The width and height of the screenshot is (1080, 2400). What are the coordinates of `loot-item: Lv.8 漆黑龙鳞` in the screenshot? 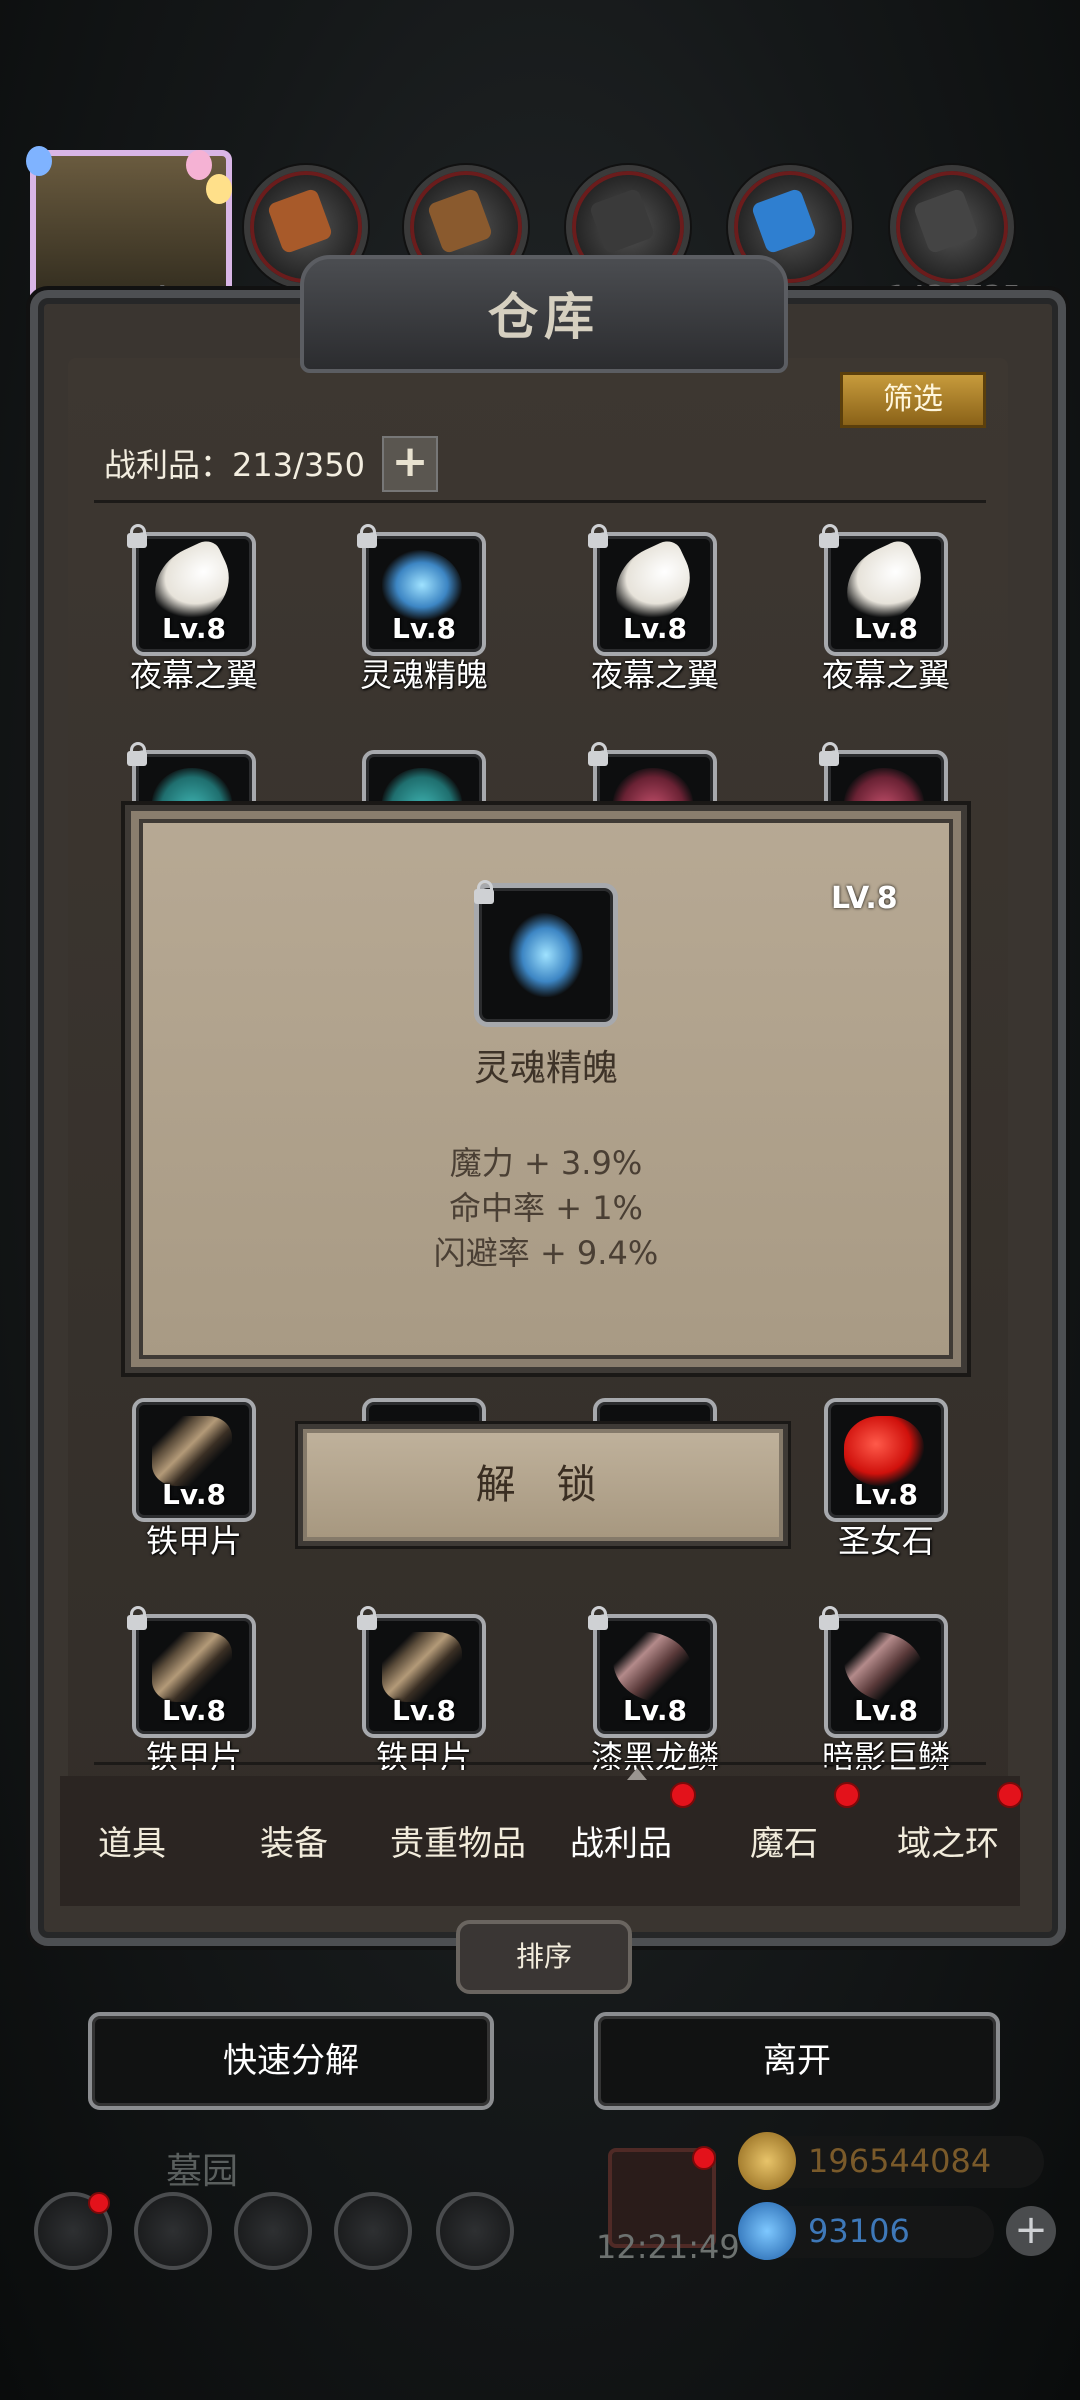 It's located at (653, 1688).